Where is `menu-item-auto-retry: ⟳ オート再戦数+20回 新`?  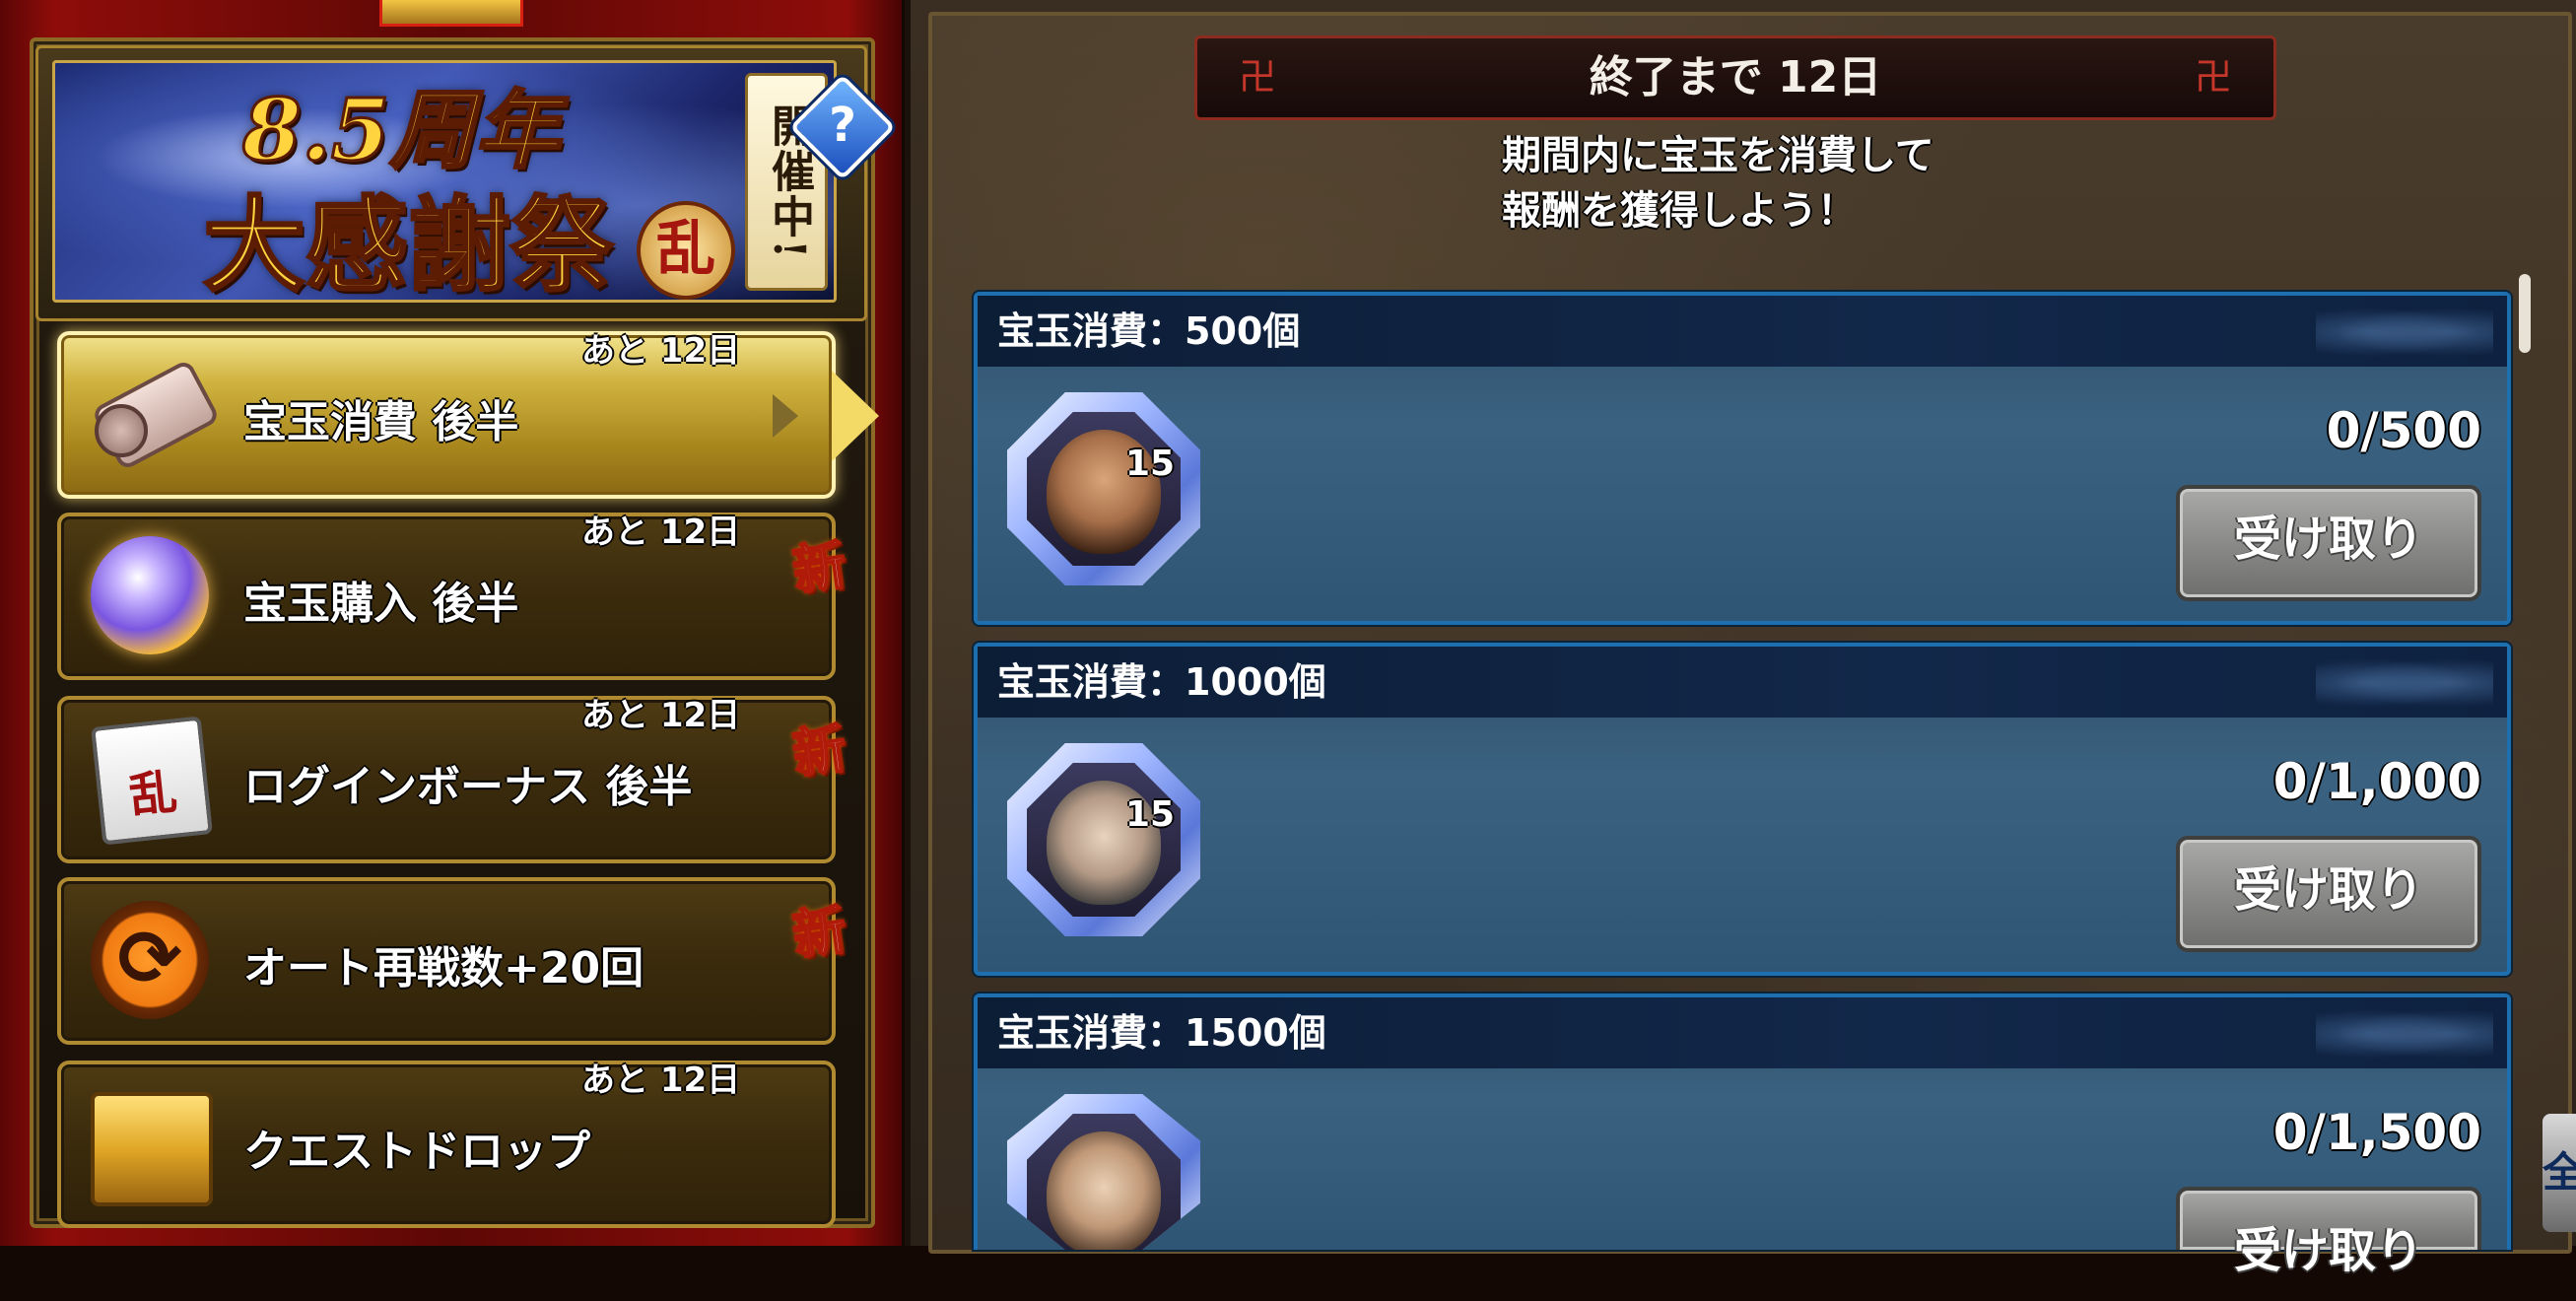 menu-item-auto-retry: ⟳ オート再戦数+20回 新 is located at coordinates (454, 961).